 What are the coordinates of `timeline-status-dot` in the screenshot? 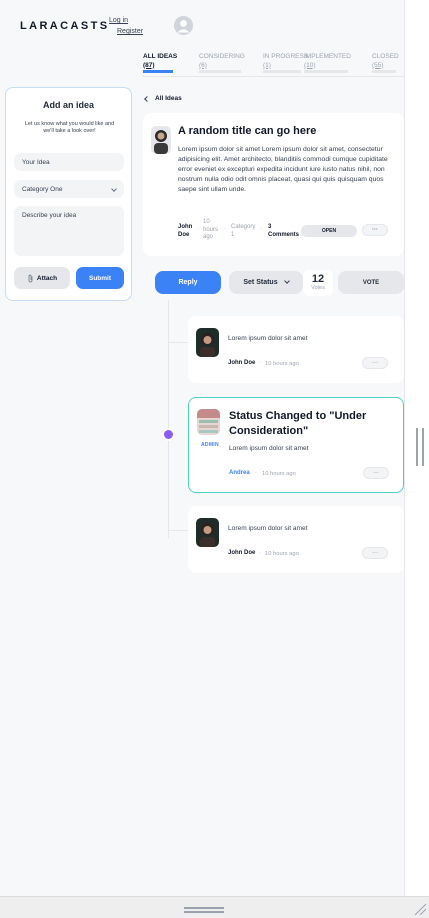 It's located at (168, 434).